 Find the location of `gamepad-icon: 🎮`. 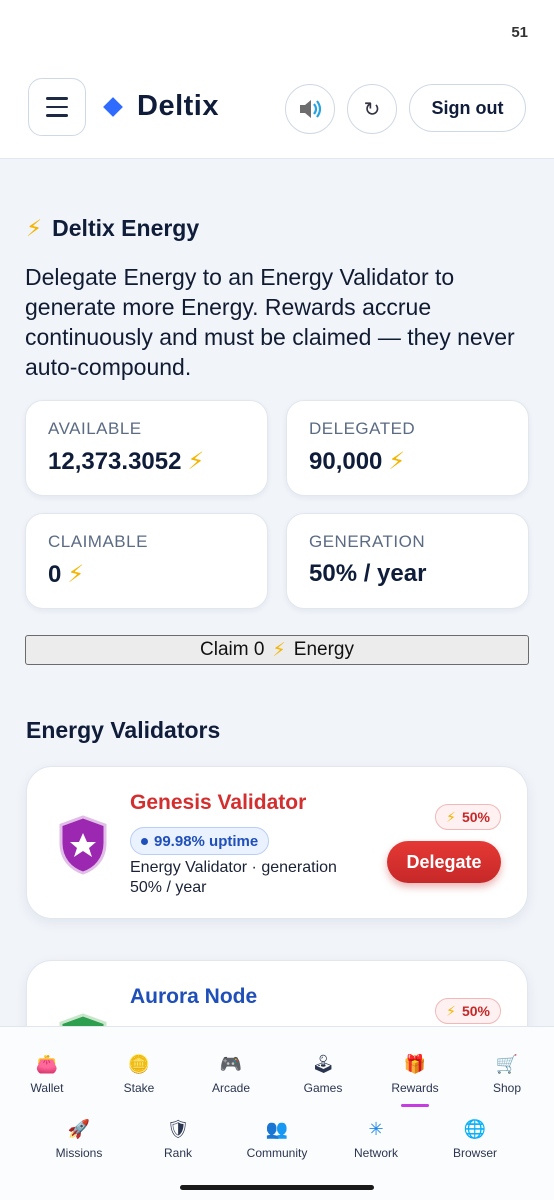

gamepad-icon: 🎮 is located at coordinates (231, 1064).